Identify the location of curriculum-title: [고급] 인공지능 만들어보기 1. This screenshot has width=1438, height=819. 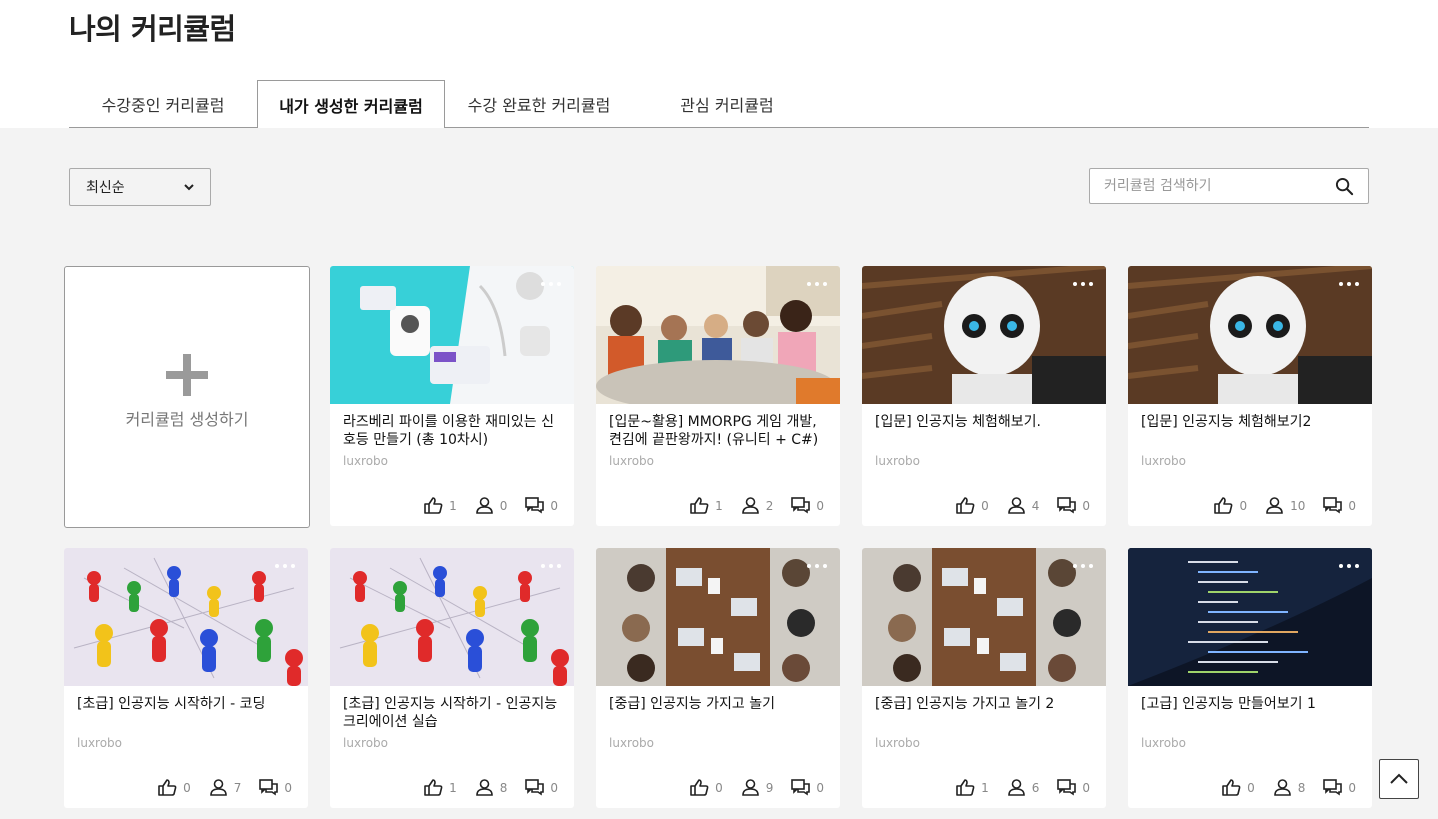
(1228, 704).